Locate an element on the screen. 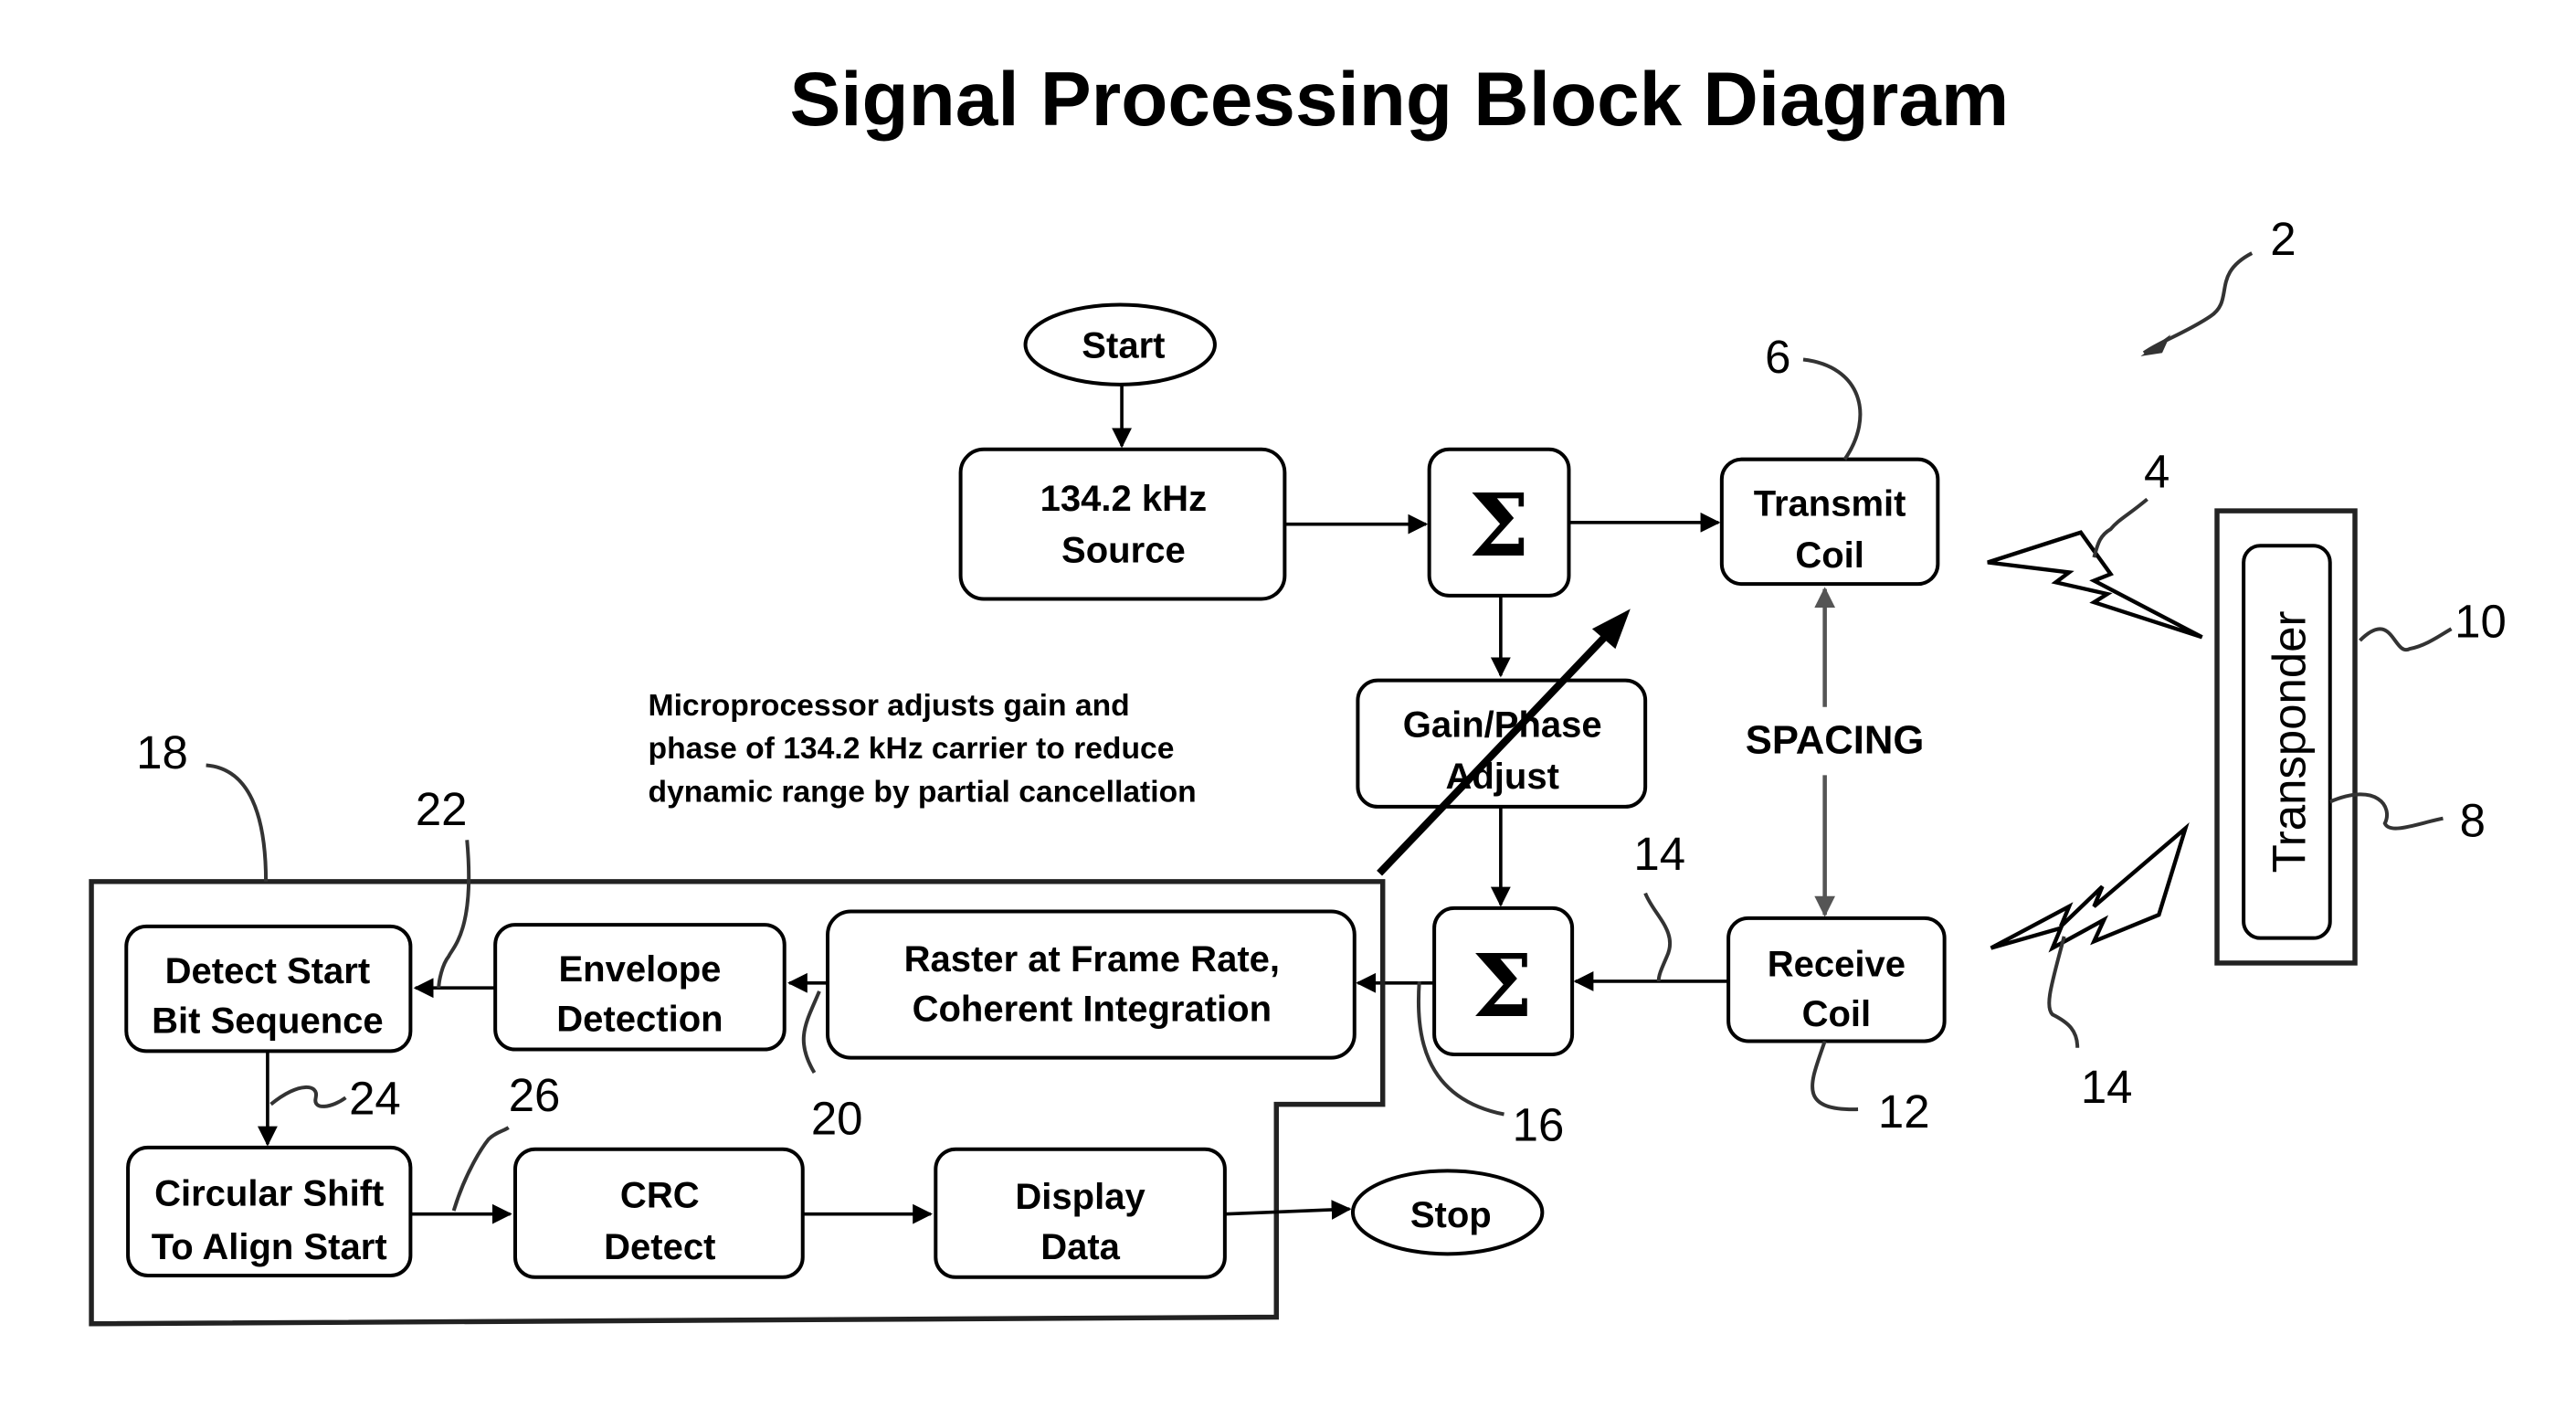 This screenshot has height=1419, width=2576. ref-numeral-14-signal: 14 is located at coordinates (1659, 854).